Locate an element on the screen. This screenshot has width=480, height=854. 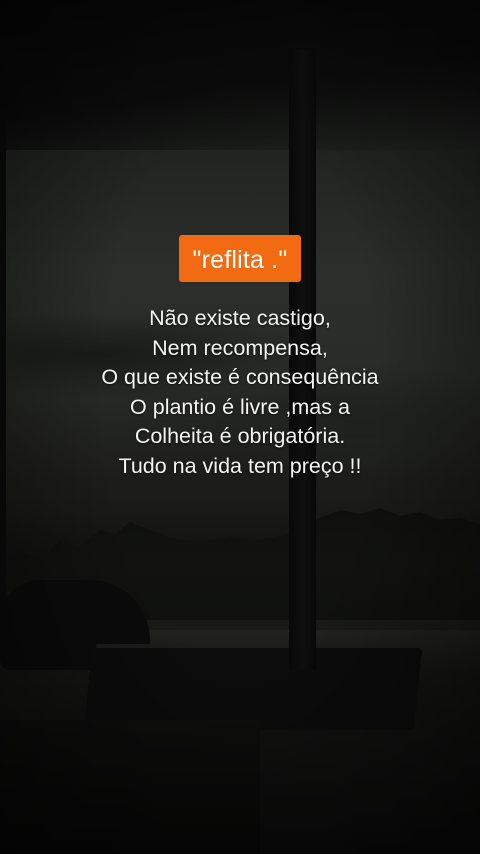
quote-line: O que existe é consequência is located at coordinates (240, 377).